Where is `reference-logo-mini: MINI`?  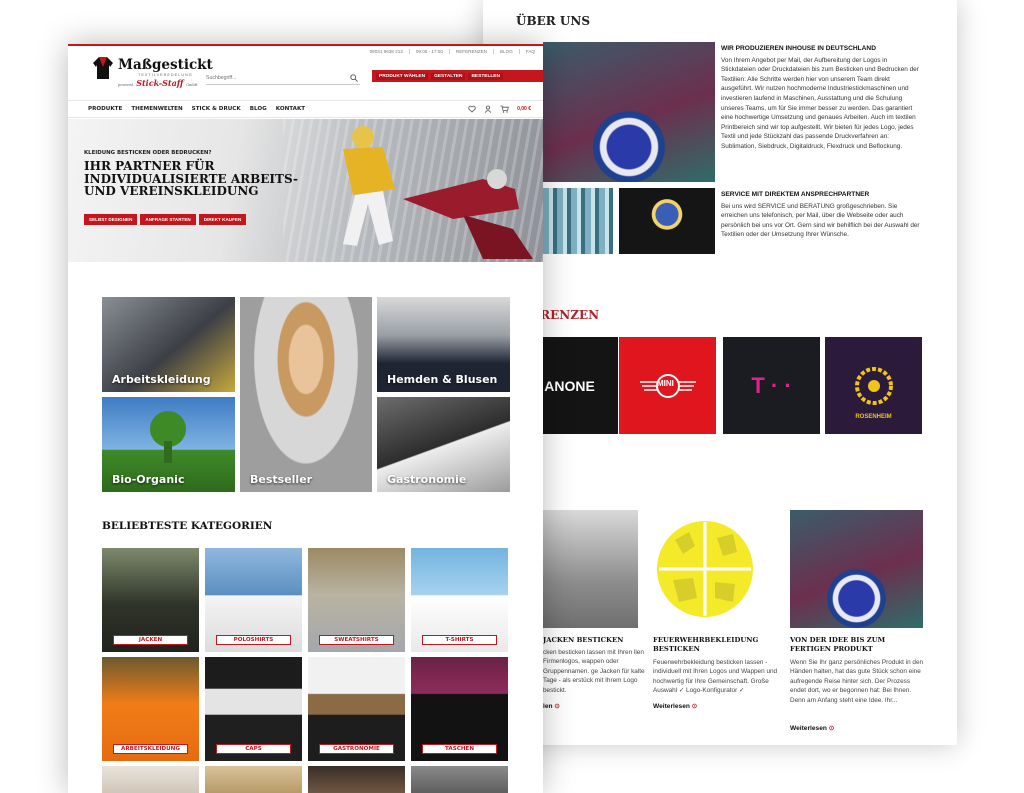 reference-logo-mini: MINI is located at coordinates (667, 385).